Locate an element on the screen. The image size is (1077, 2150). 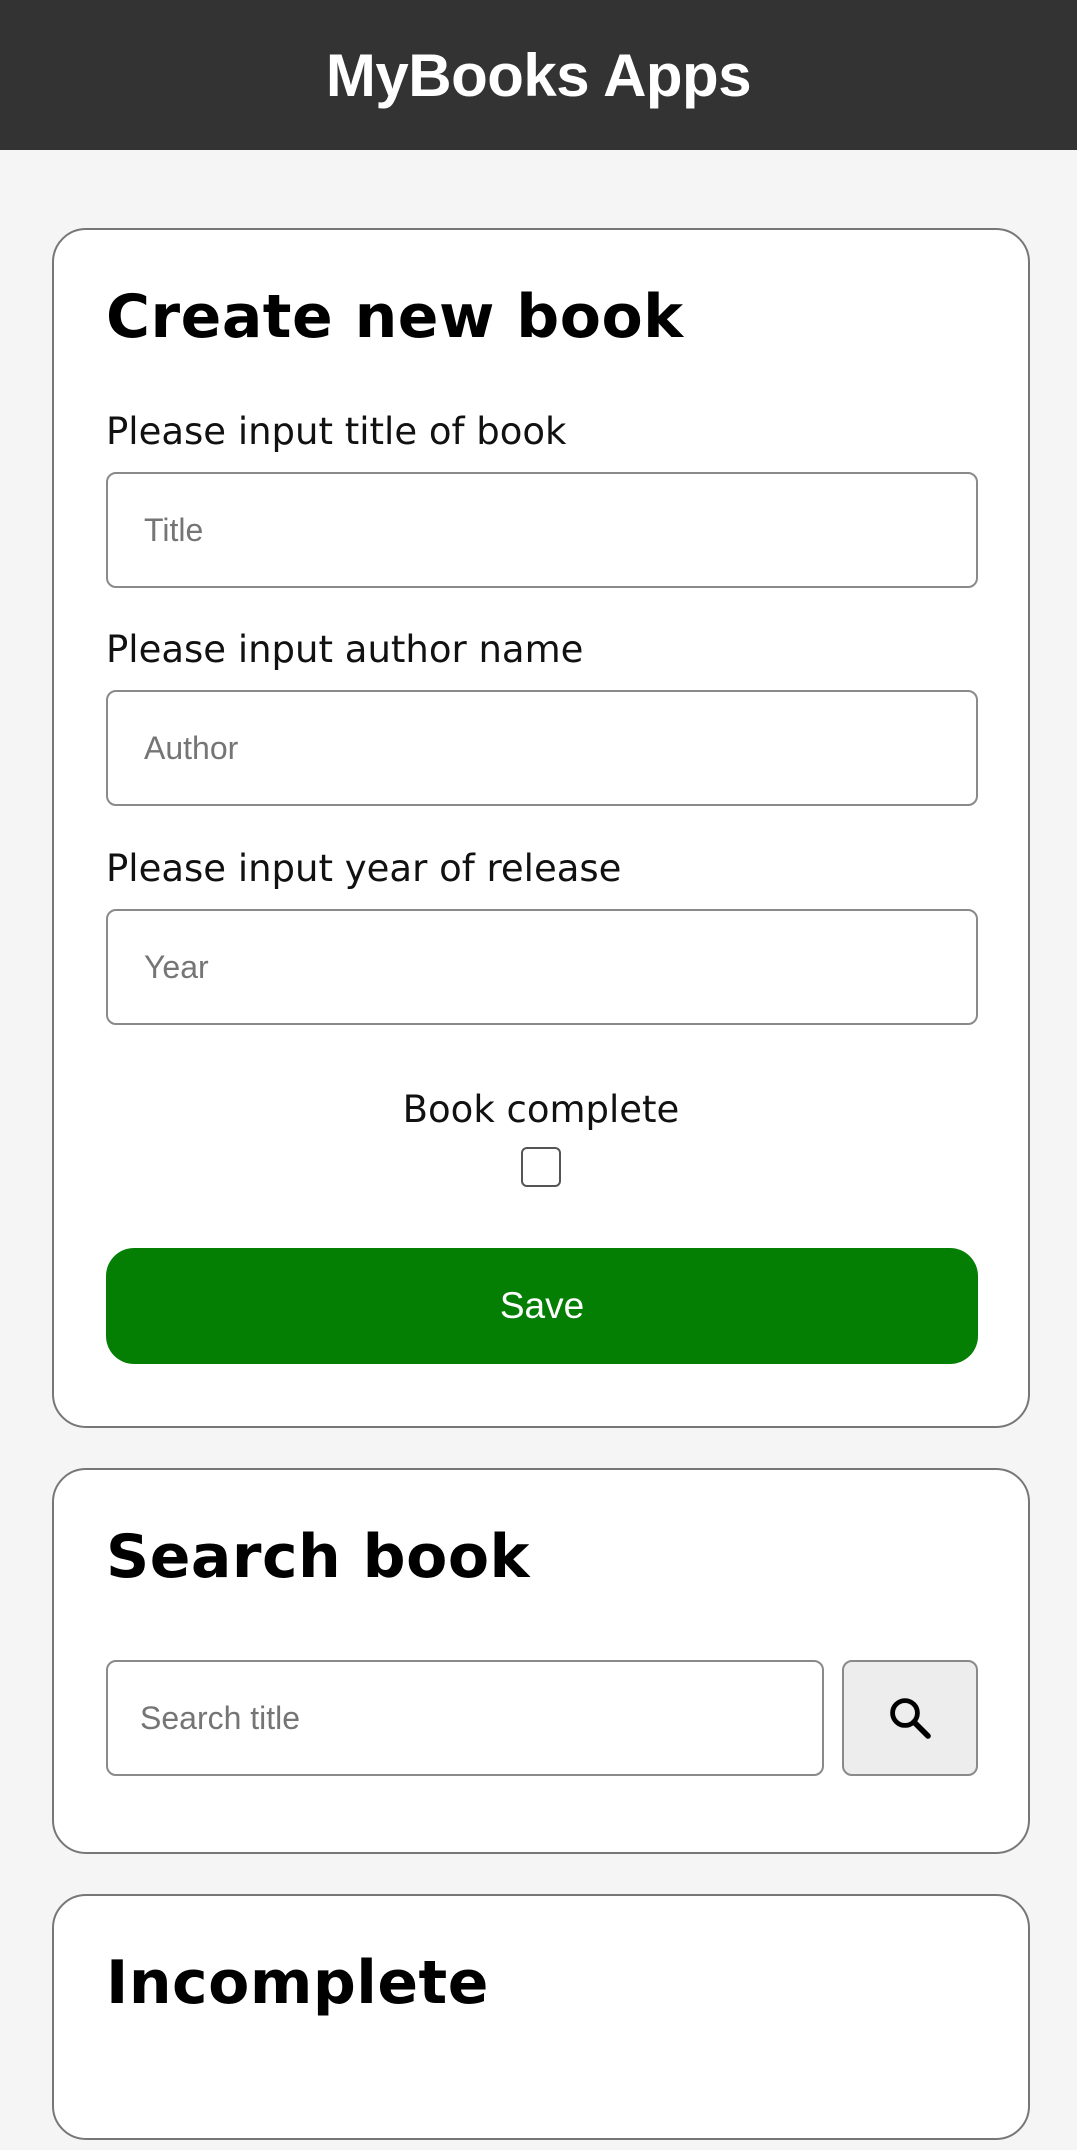
save-button: Save is located at coordinates (542, 1306).